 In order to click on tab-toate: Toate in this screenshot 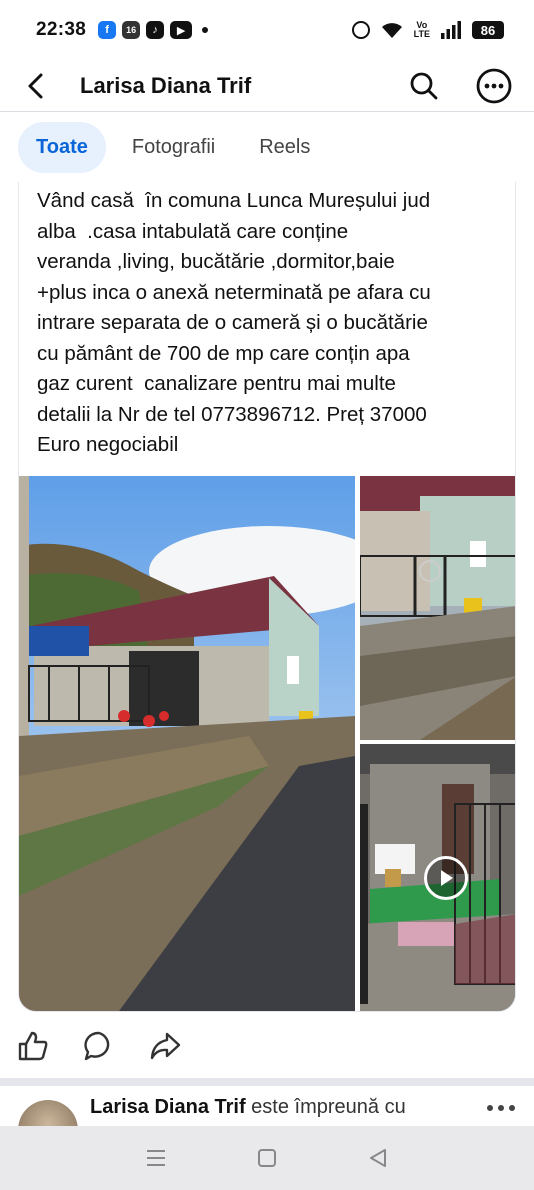, I will do `click(62, 147)`.